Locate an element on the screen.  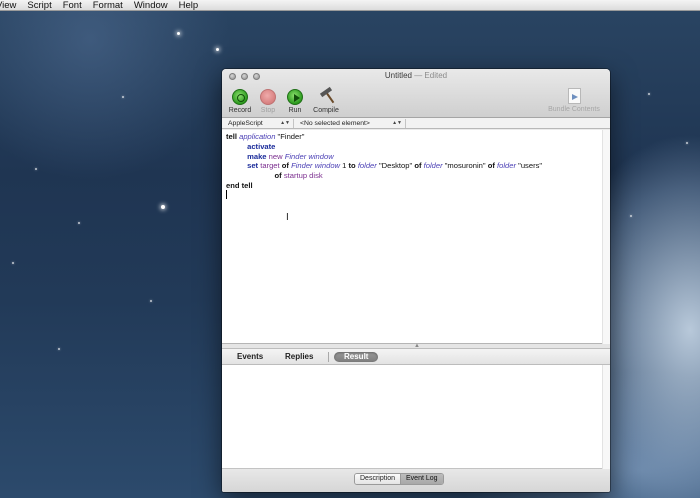
window-title-name: Untitled is located at coordinates (398, 75).